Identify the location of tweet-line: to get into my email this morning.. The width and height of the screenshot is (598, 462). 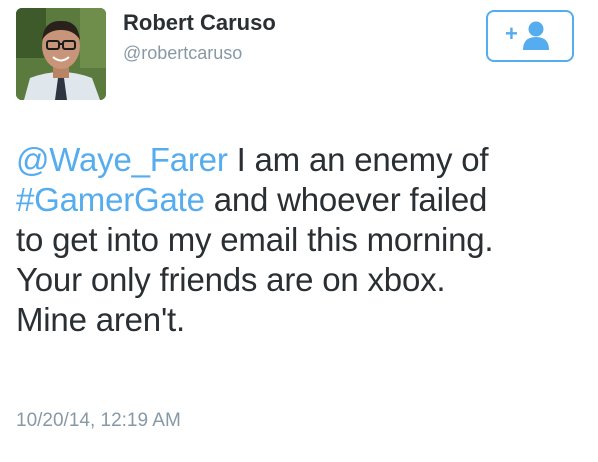
(255, 239).